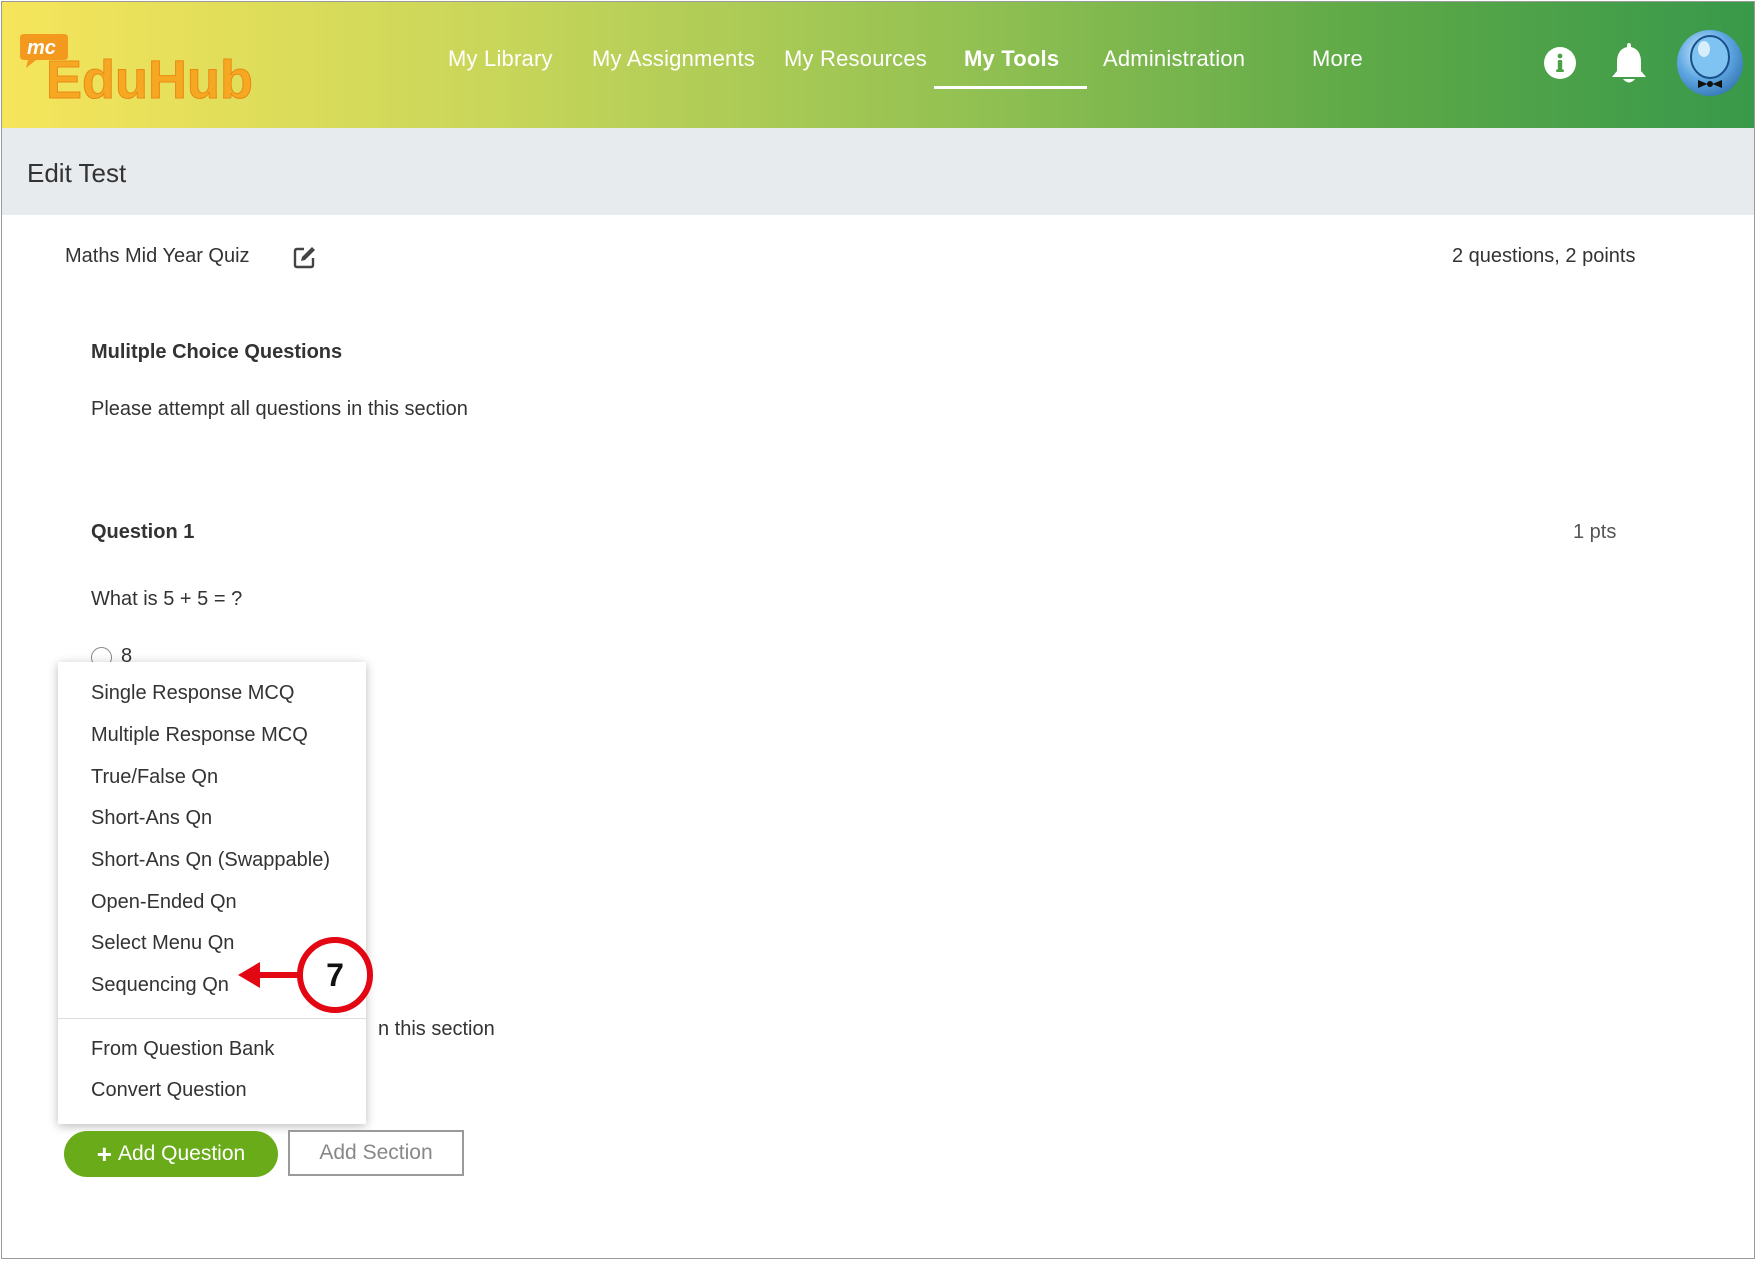 The width and height of the screenshot is (1756, 1261). What do you see at coordinates (104, 1154) in the screenshot?
I see `plus-icon: +` at bounding box center [104, 1154].